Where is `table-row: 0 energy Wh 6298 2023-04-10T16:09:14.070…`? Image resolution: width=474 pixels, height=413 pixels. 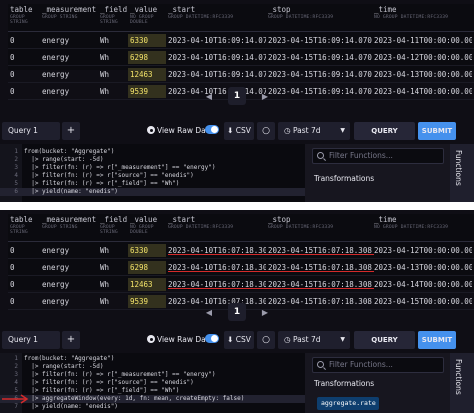 table-row: 0 energy Wh 6298 2023-04-10T16:09:14.070… is located at coordinates (241, 57).